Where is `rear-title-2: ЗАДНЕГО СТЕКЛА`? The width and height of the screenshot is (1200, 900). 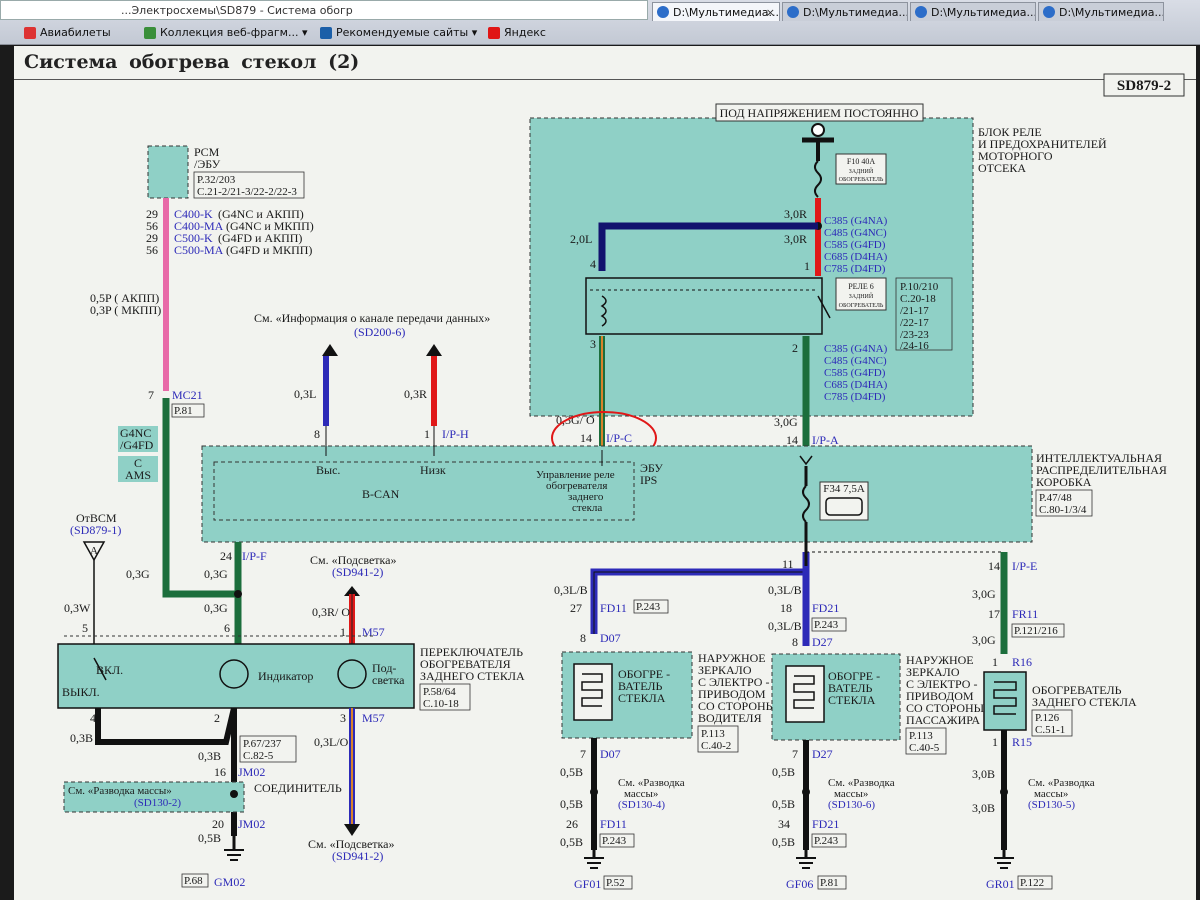
rear-title-2: ЗАДНЕГО СТЕКЛА is located at coordinates (1084, 702).